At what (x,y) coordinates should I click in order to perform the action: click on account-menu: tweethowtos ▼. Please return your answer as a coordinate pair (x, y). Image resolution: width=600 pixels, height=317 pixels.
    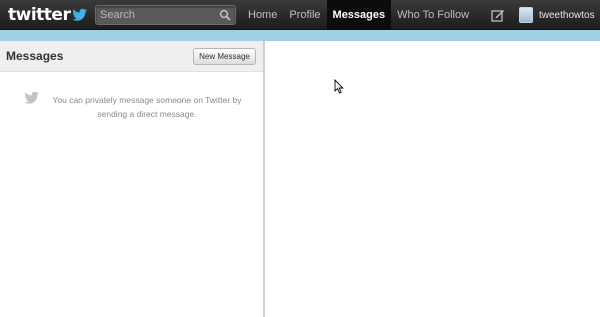
    Looking at the image, I should click on (559, 15).